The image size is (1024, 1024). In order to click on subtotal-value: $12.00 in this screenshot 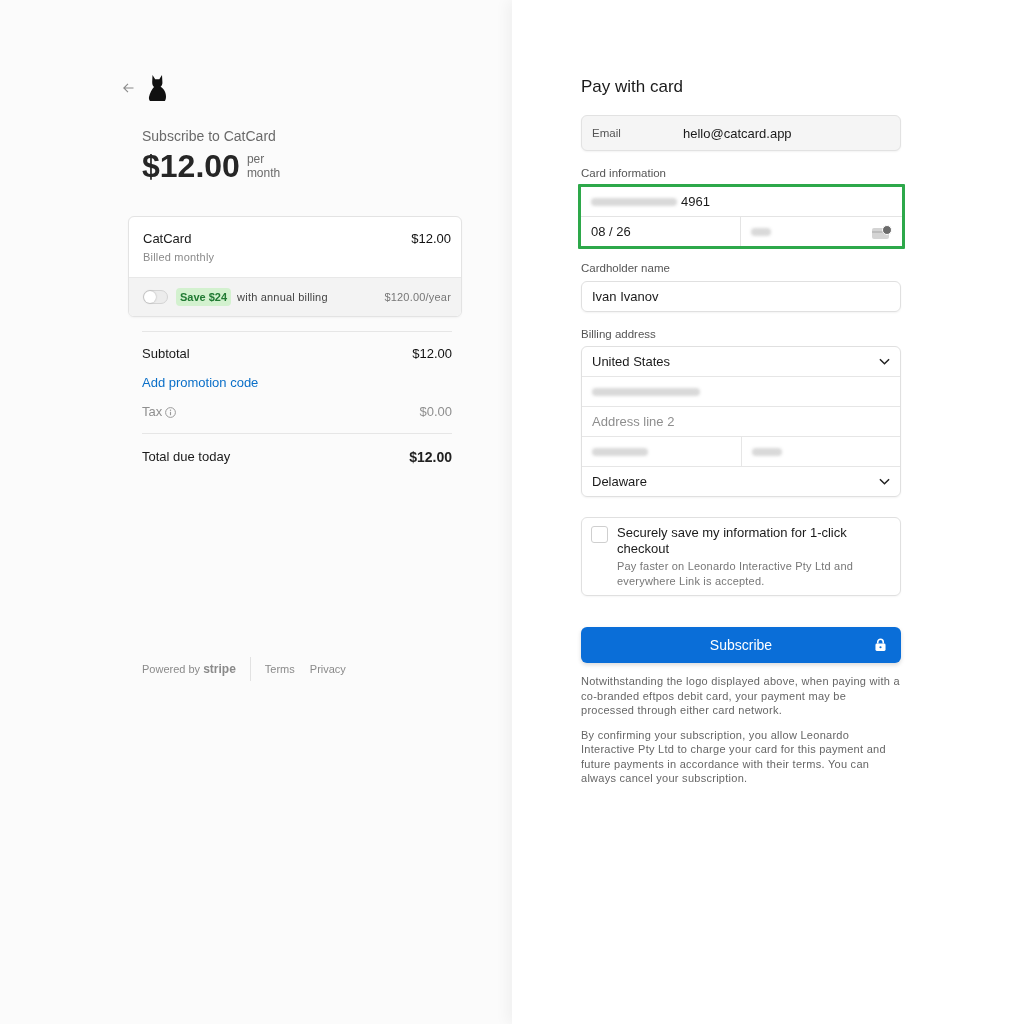, I will do `click(432, 354)`.